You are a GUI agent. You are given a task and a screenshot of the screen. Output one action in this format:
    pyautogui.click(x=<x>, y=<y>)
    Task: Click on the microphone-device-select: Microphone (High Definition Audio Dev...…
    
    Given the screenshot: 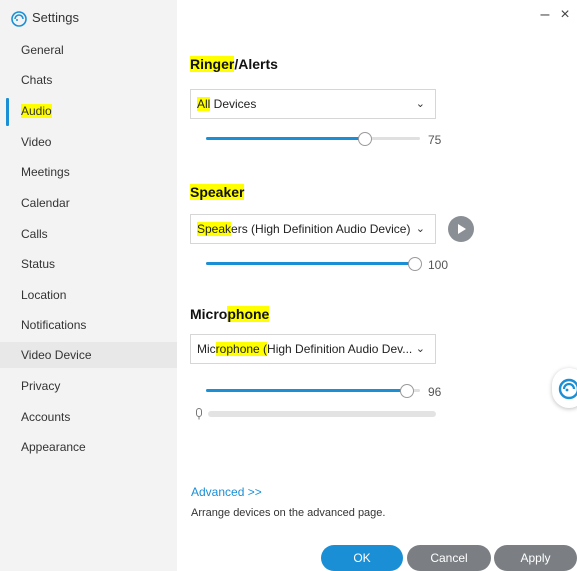 What is the action you would take?
    pyautogui.click(x=313, y=349)
    